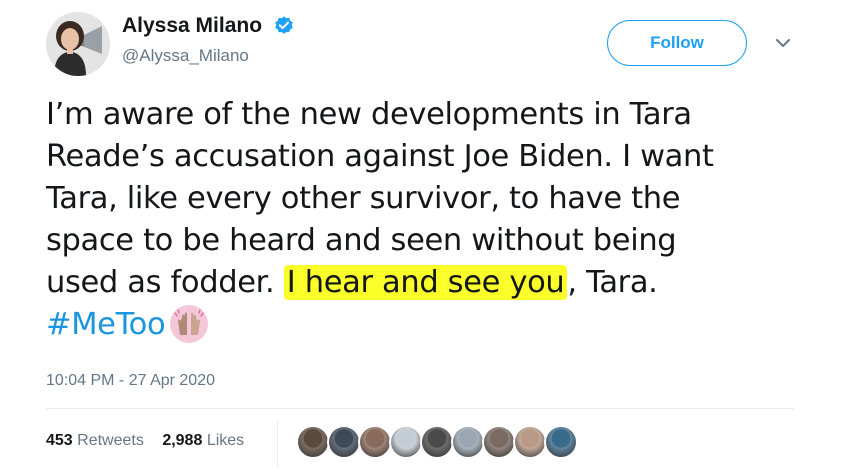  I want to click on follow-button: Follow, so click(677, 43).